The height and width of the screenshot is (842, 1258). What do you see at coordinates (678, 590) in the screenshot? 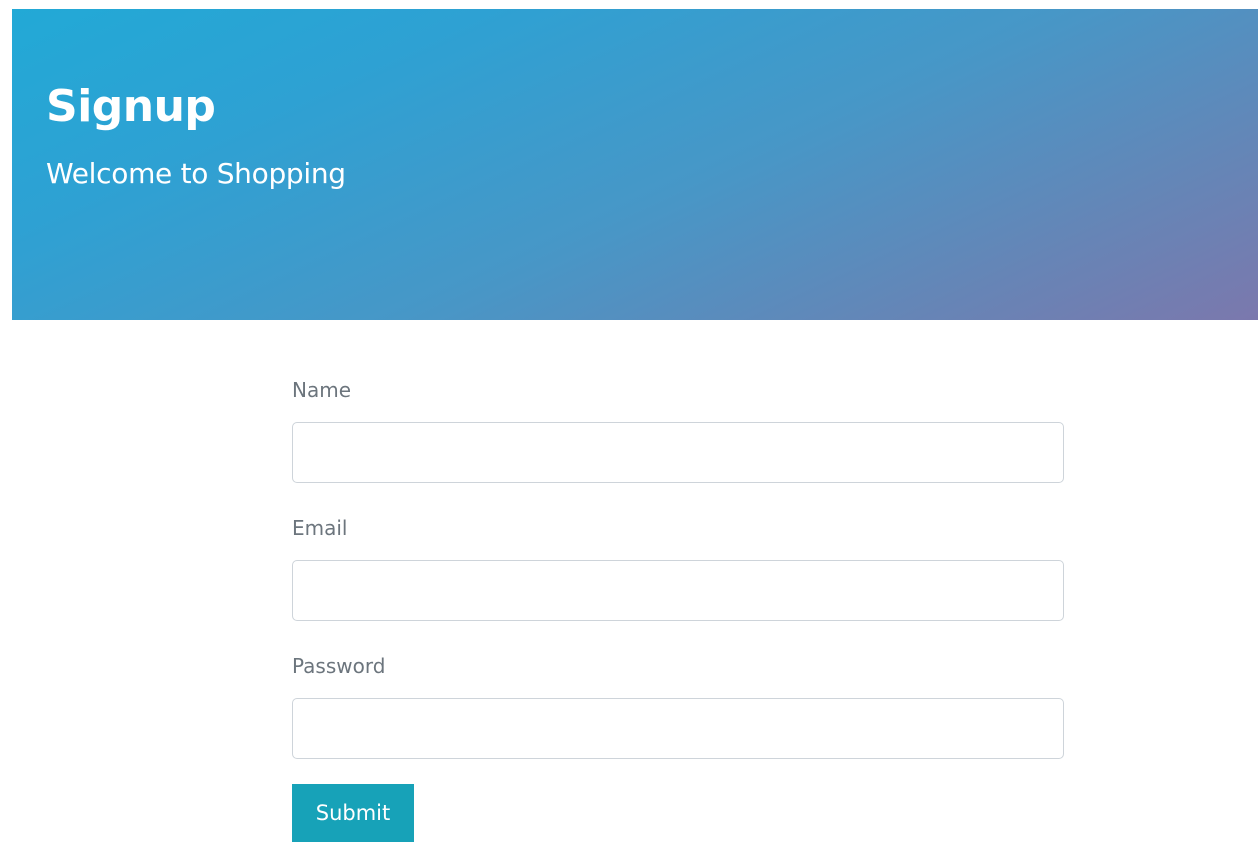
I see `email-input` at bounding box center [678, 590].